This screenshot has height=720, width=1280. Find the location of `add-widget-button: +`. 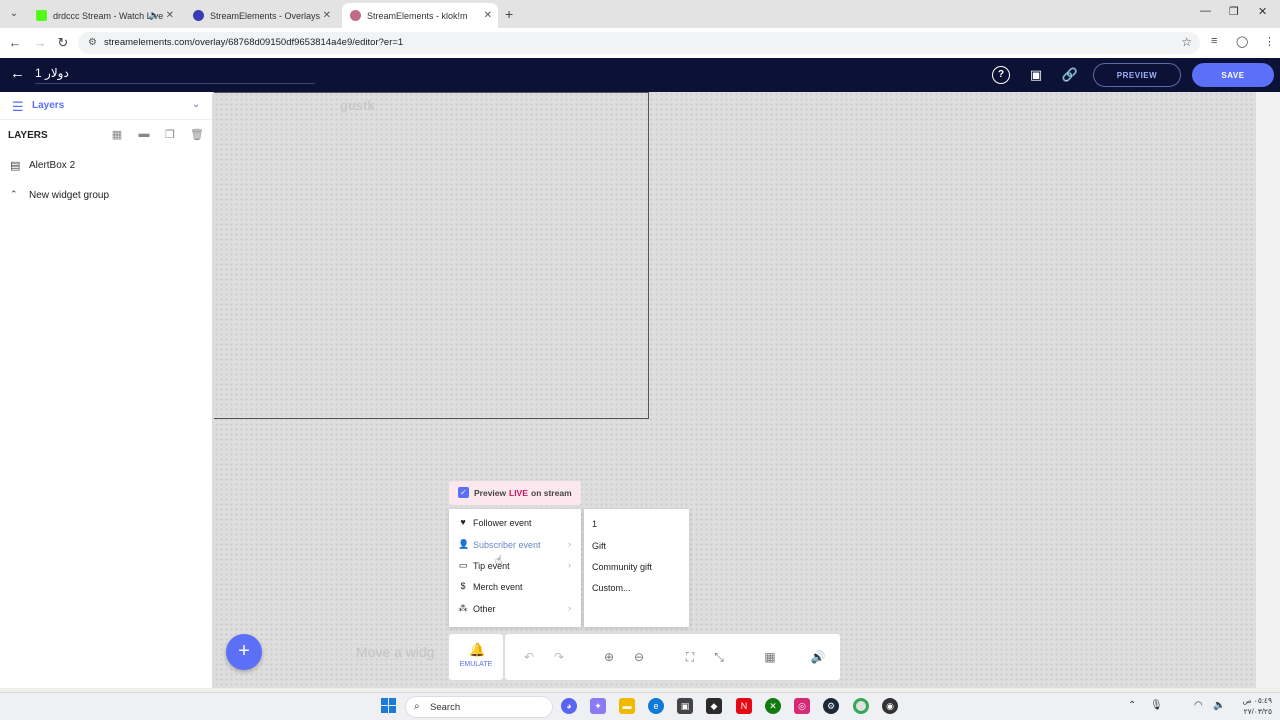

add-widget-button: + is located at coordinates (244, 652).